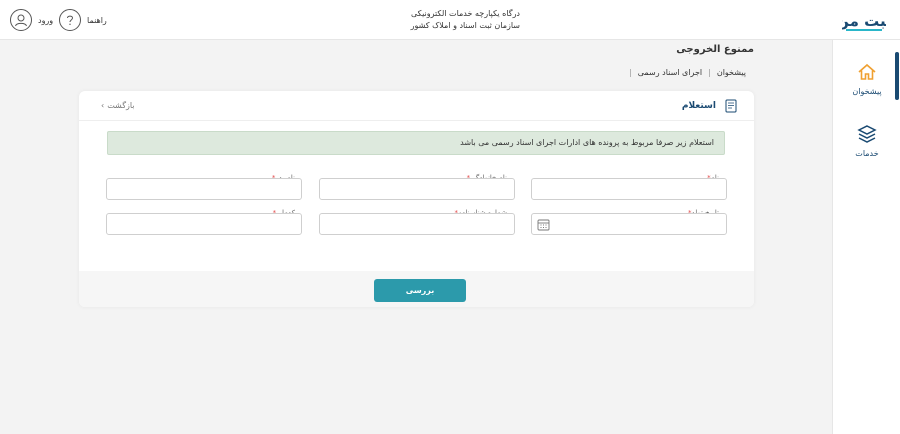 The width and height of the screenshot is (900, 434). I want to click on back-label: بازگشت, so click(121, 105).